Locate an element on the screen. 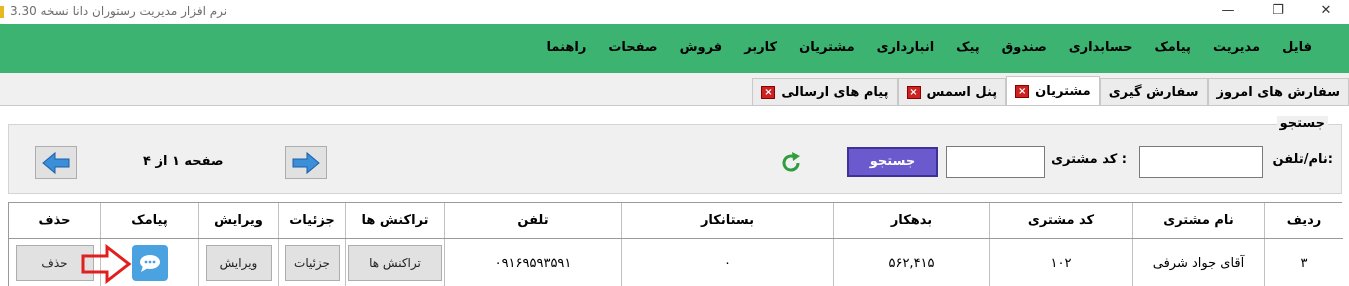 This screenshot has height=286, width=1349. name-phone-input is located at coordinates (1201, 162).